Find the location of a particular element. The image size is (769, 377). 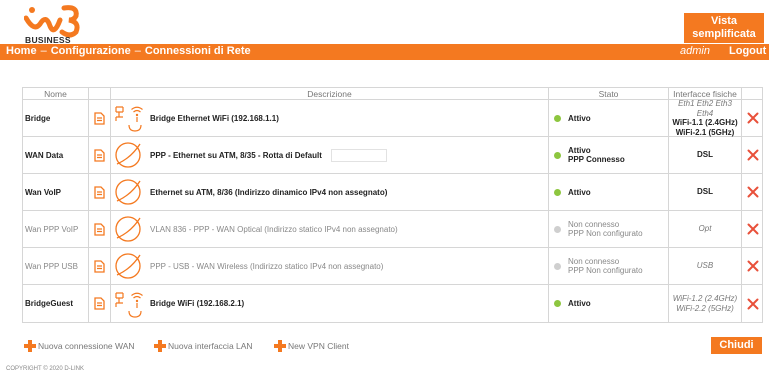

row-name: Wan VoIP is located at coordinates (56, 192).